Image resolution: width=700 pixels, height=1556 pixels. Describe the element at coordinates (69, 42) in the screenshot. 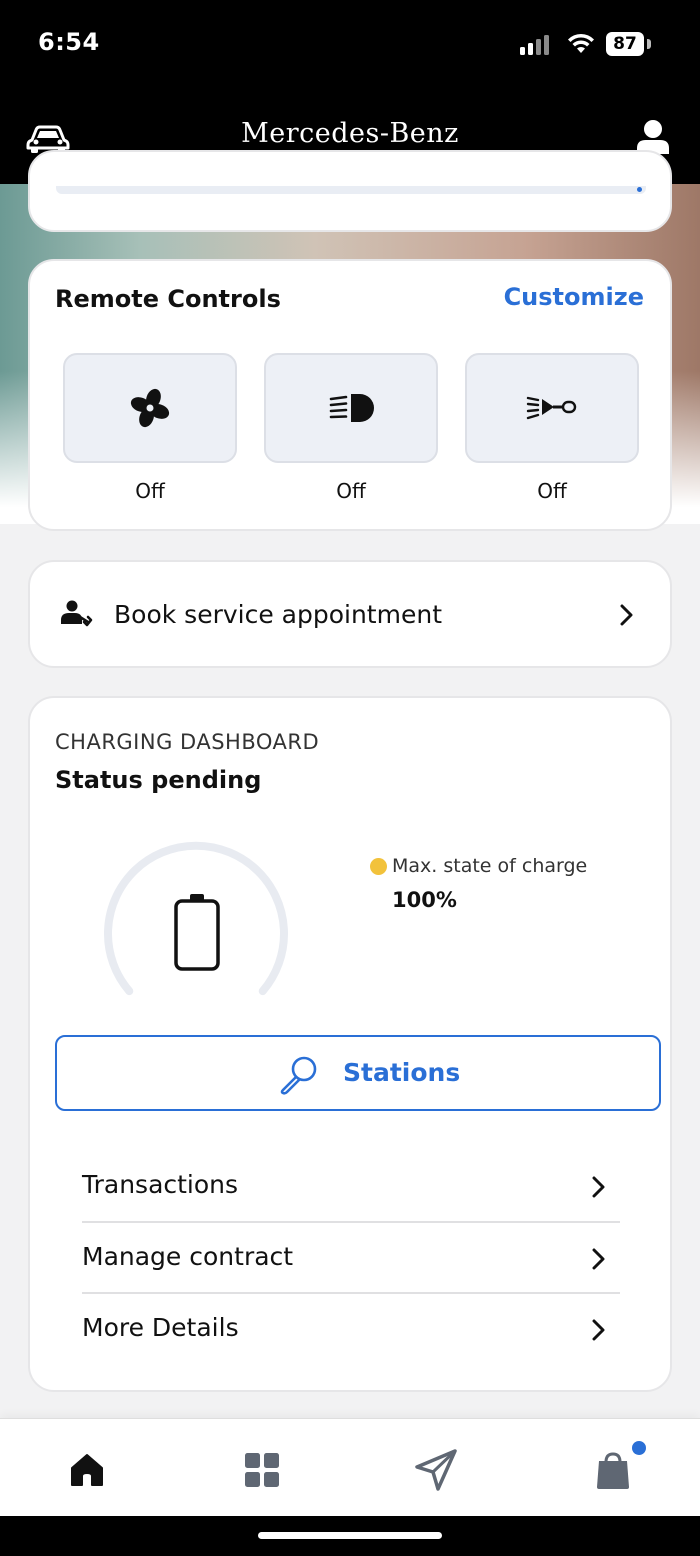

I see `status-time: 6:54` at that location.